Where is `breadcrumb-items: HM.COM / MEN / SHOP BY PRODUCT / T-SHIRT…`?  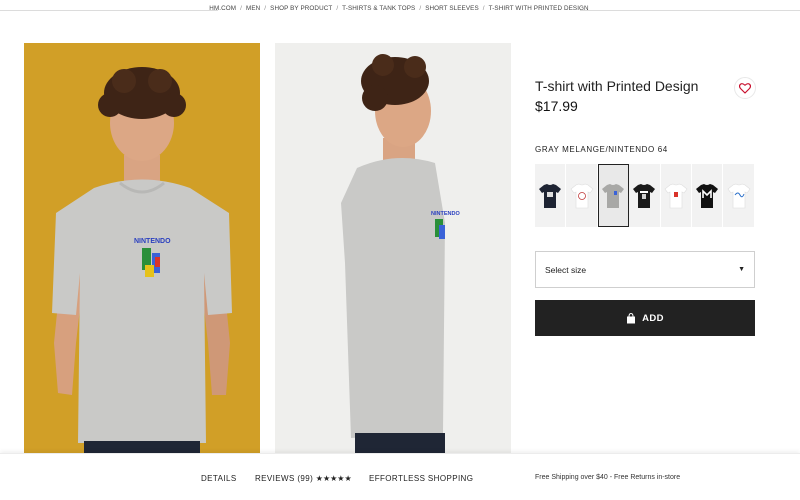
breadcrumb-items: HM.COM / MEN / SHOP BY PRODUCT / T-SHIRT… is located at coordinates (398, 8).